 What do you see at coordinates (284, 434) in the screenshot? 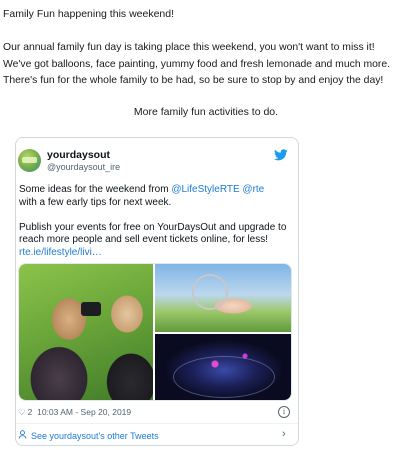
I see `chevron-right-icon: ›` at bounding box center [284, 434].